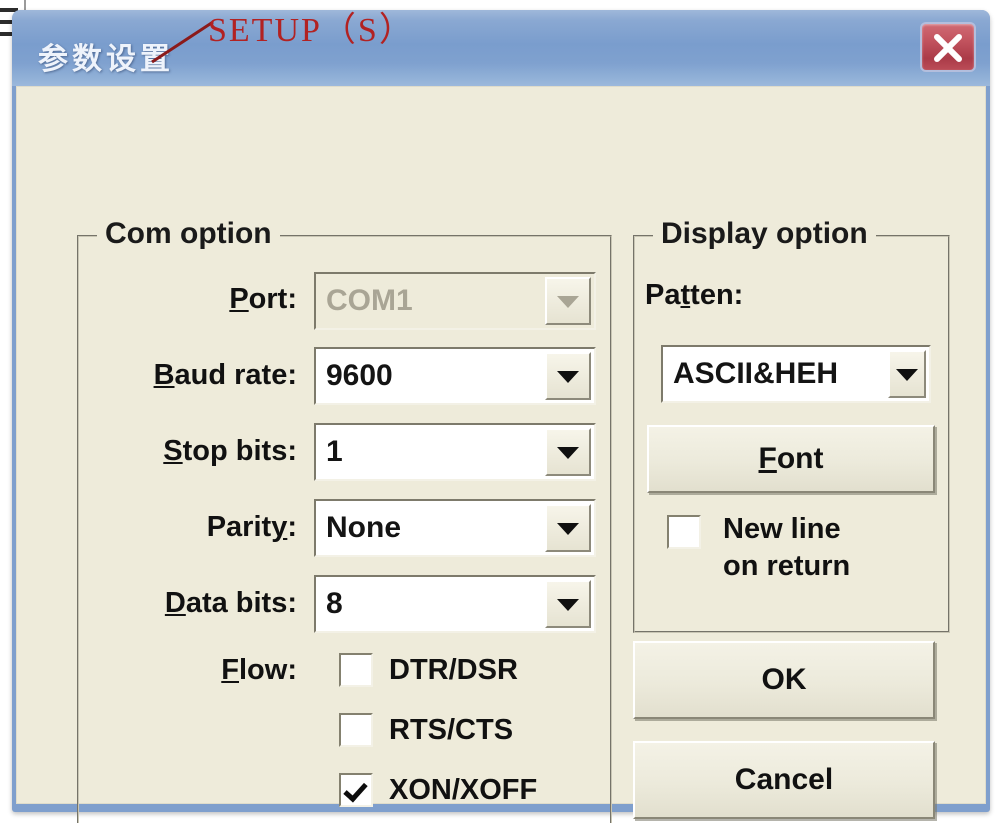  What do you see at coordinates (501, 48) in the screenshot?
I see `dialog-titlebar: 参数设置` at bounding box center [501, 48].